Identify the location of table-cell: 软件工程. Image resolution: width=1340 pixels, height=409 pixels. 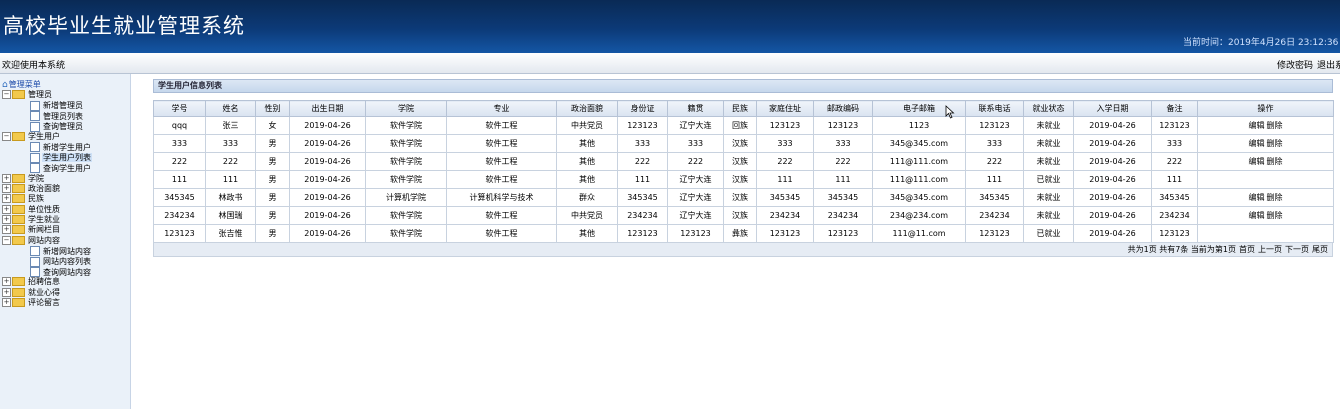
(501, 161).